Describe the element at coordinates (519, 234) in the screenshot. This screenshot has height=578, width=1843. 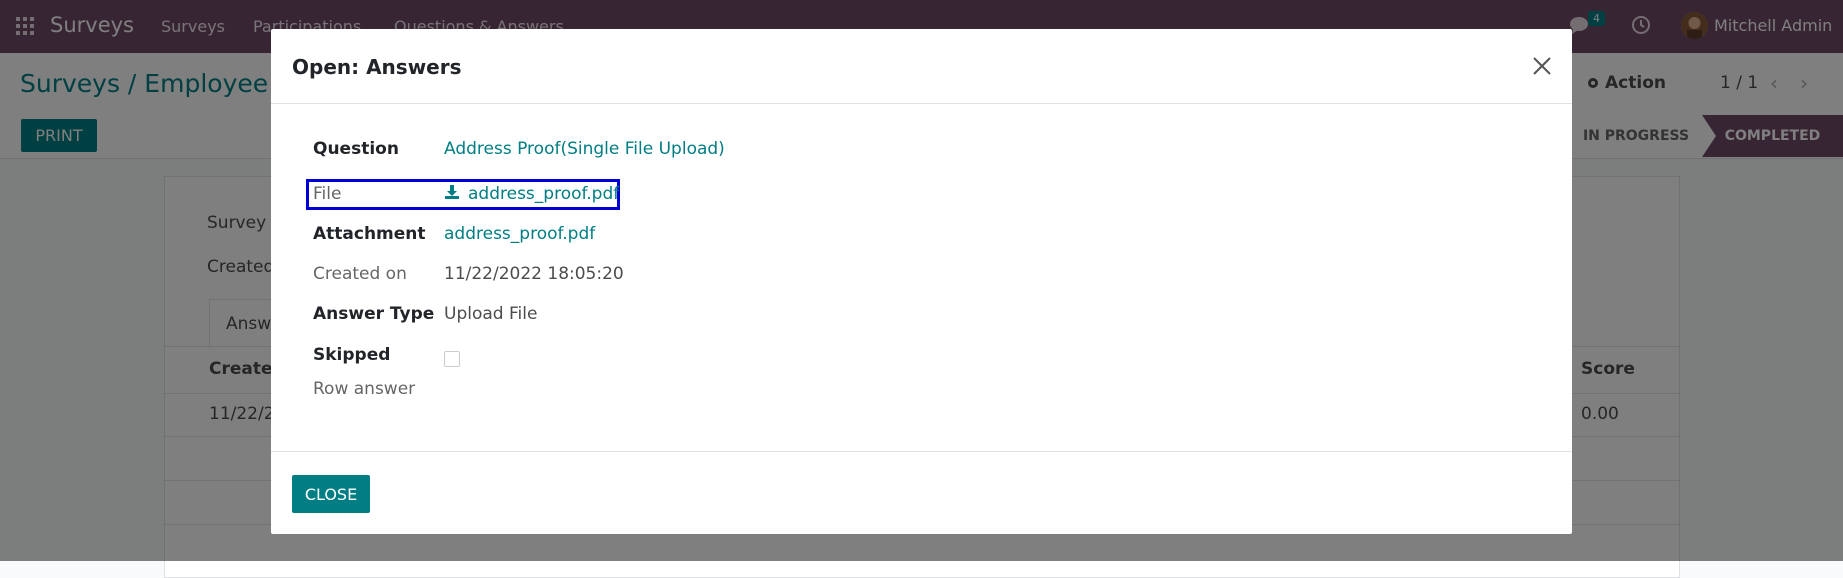
I see `attachment-link: address_proof.pdf` at that location.